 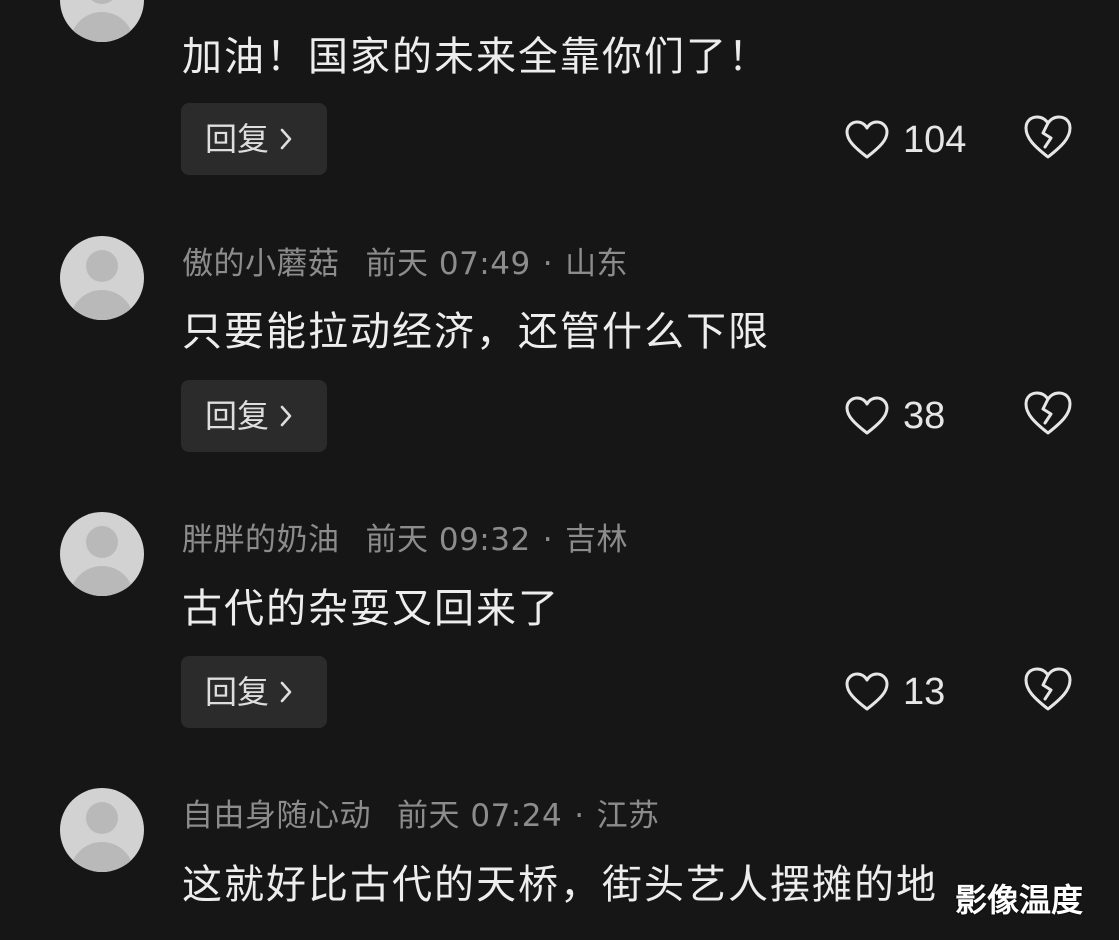 I want to click on comment-meta: 自由身随心动 前天 07:24 · 江苏, so click(x=421, y=812).